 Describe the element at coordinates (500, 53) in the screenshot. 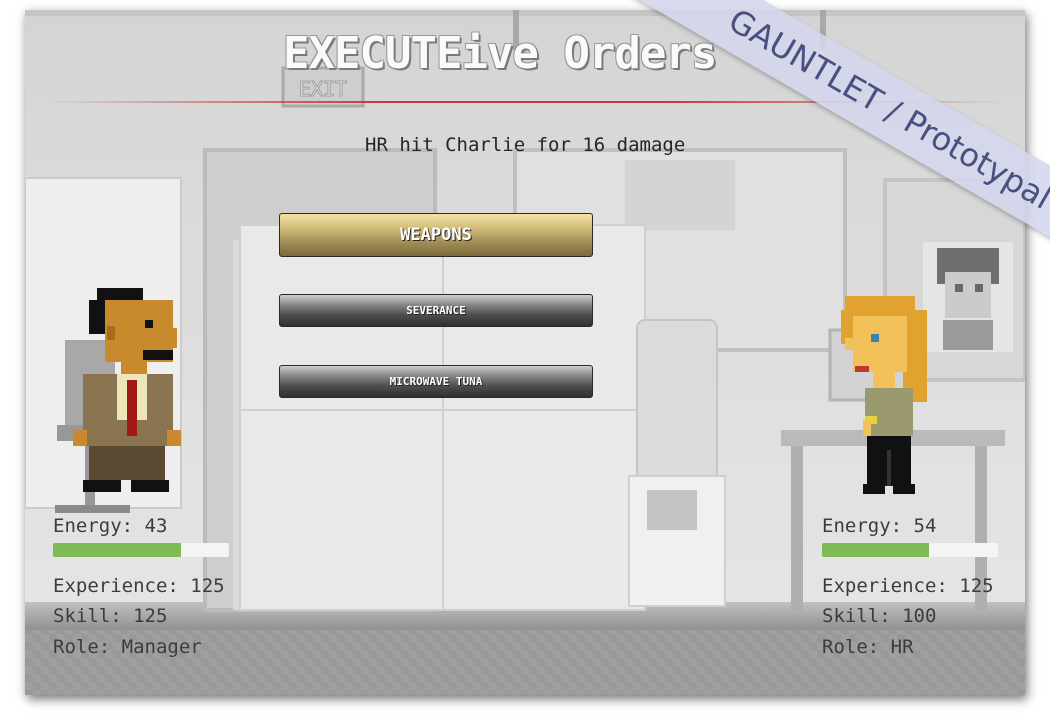

I see `game-title: EXECUTEive Orders` at that location.